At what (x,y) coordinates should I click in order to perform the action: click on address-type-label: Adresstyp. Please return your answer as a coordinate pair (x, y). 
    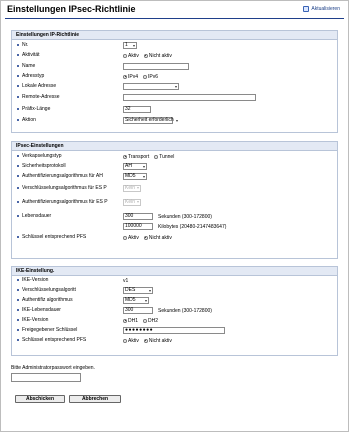
    Looking at the image, I should click on (33, 76).